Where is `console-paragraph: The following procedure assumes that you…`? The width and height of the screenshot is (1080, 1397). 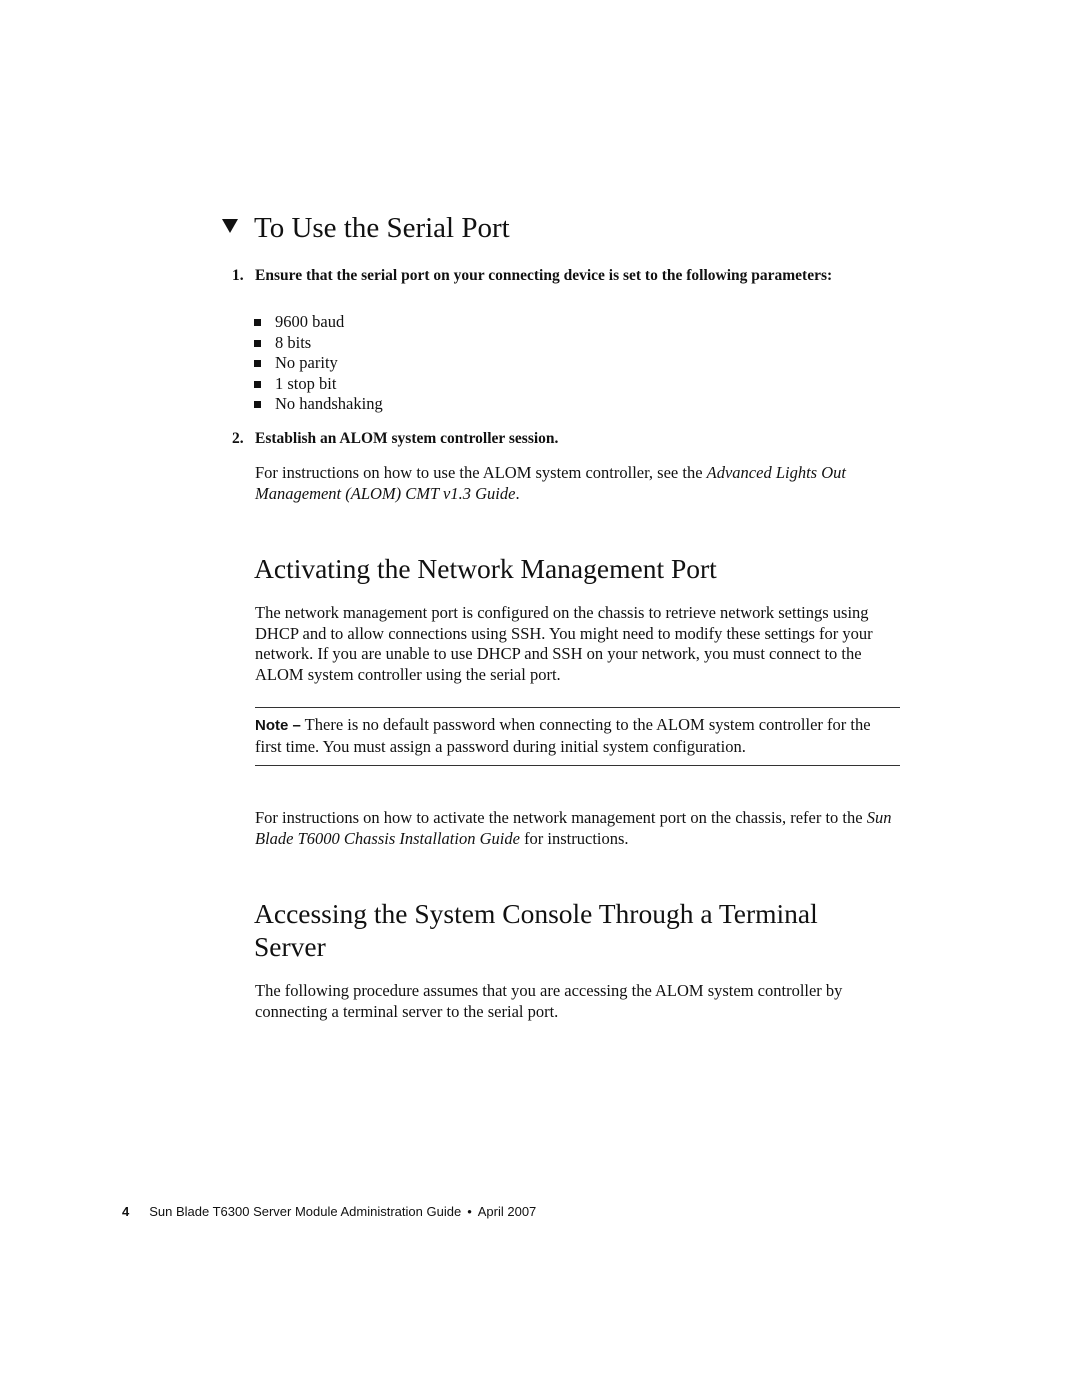
console-paragraph: The following procedure assumes that you… is located at coordinates (549, 1001).